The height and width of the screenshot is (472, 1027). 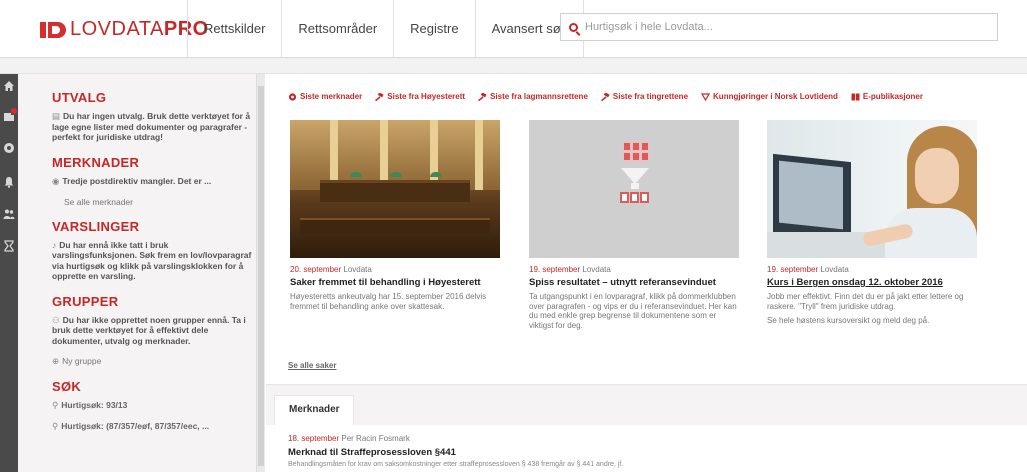 What do you see at coordinates (67, 386) in the screenshot?
I see `sidebar-title-sok: SØK` at bounding box center [67, 386].